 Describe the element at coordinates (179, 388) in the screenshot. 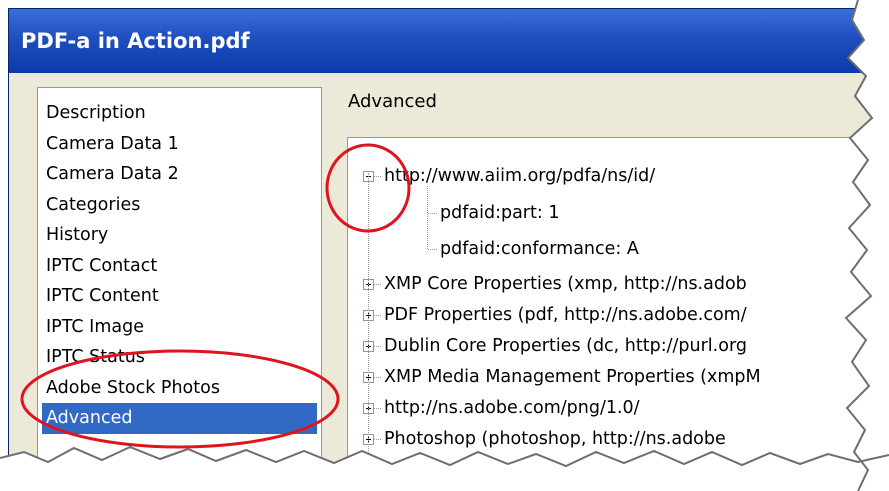

I see `category-item-adobe-stock-photos: Adobe Stock Photos` at that location.